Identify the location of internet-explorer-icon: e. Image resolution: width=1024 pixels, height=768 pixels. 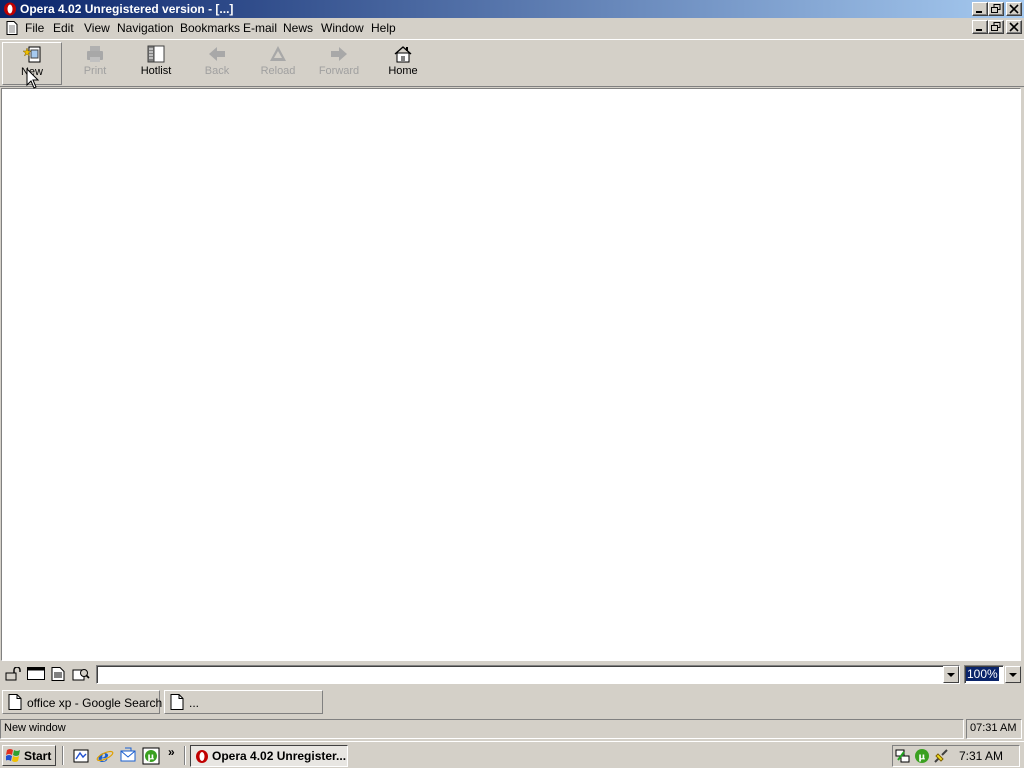
(105, 756).